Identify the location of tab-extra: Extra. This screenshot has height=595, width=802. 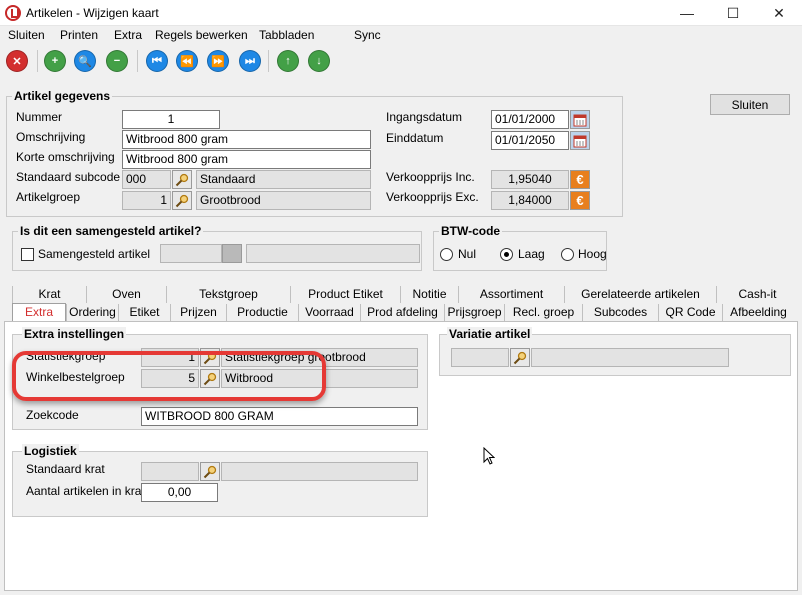
(39, 312).